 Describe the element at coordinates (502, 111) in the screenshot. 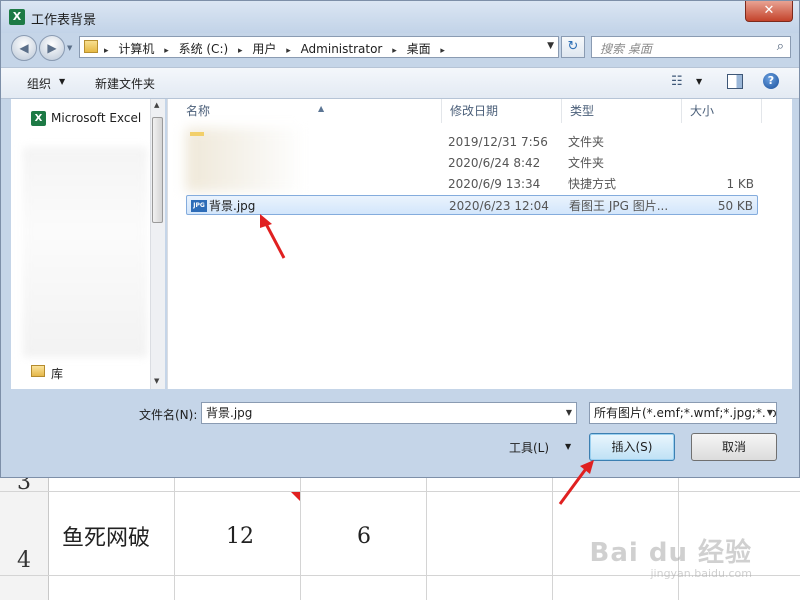

I see `column-header-date: 修改日期` at that location.